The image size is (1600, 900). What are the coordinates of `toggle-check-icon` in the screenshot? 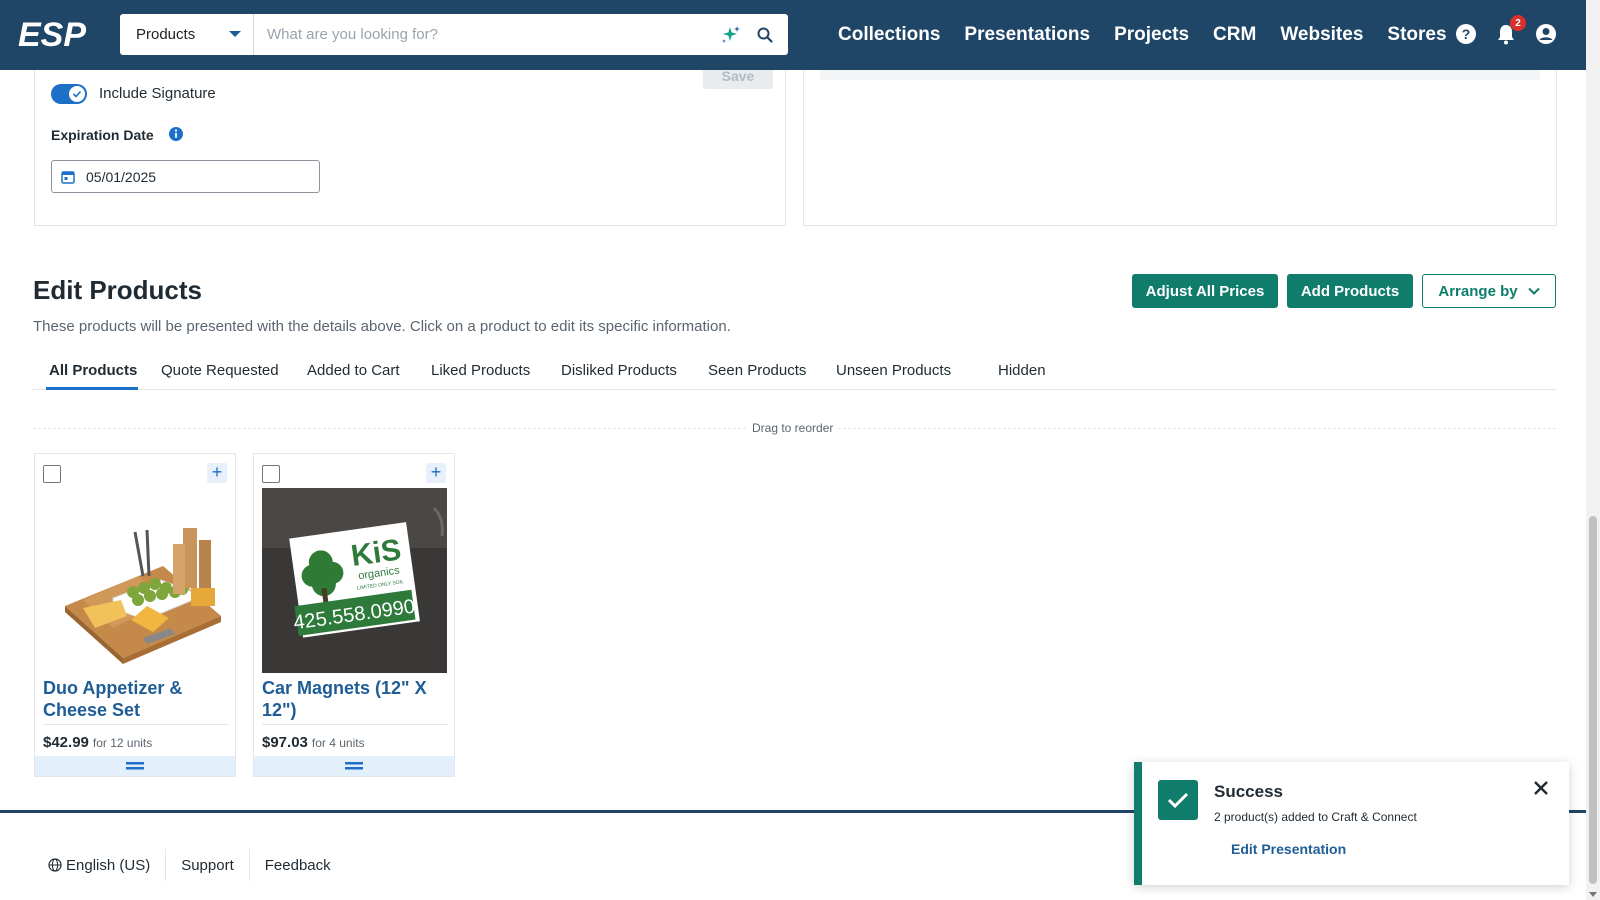 It's located at (77, 94).